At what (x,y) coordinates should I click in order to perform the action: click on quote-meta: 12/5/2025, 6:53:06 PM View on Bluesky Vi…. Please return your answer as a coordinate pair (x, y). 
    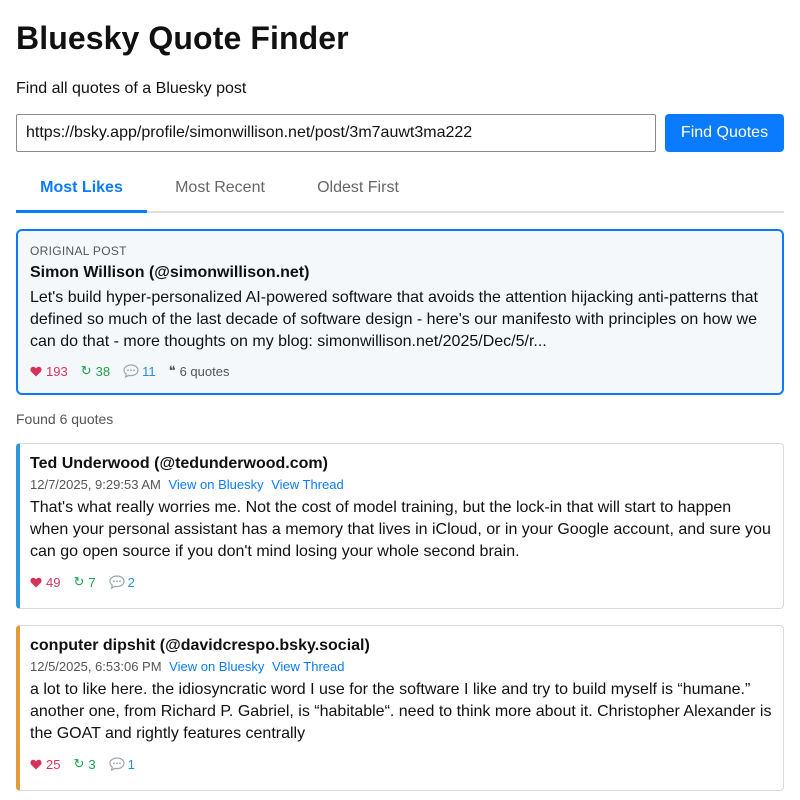
    Looking at the image, I should click on (401, 666).